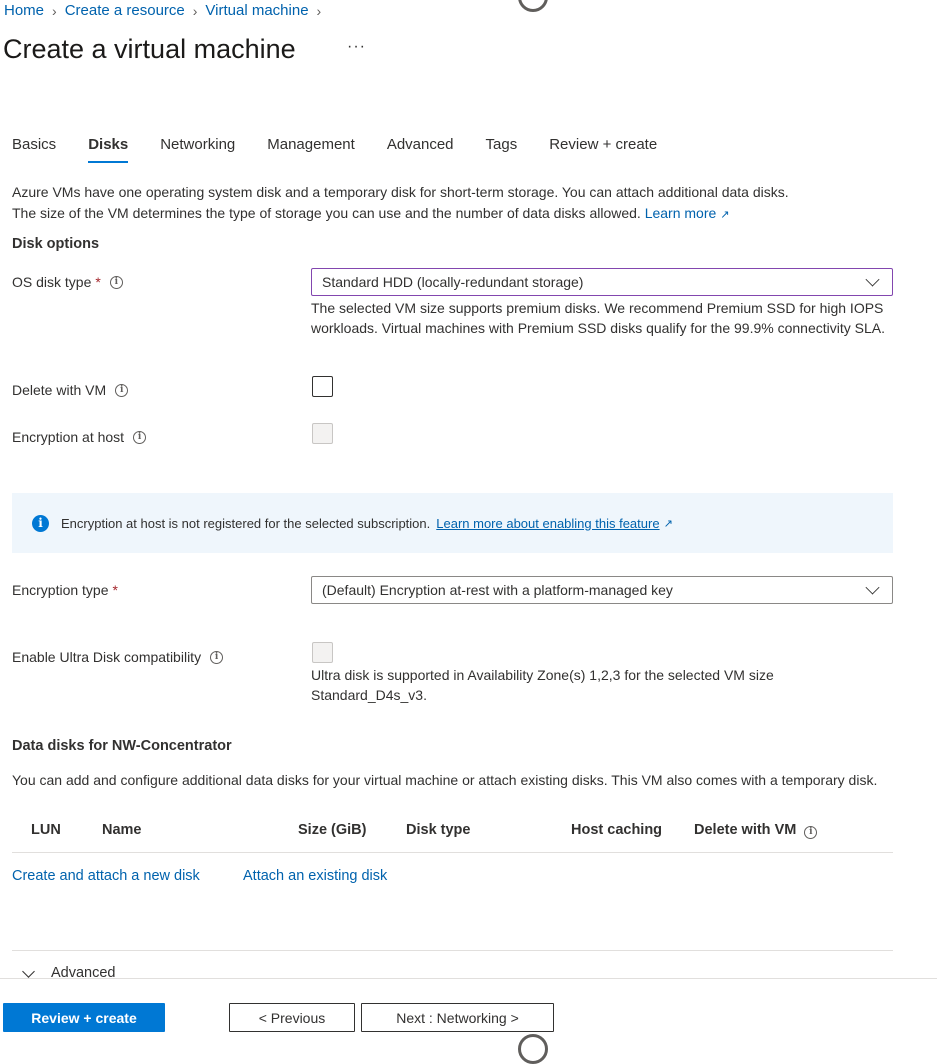  I want to click on learn-more-enabling-link: Learn more about enabling this feature, so click(547, 523).